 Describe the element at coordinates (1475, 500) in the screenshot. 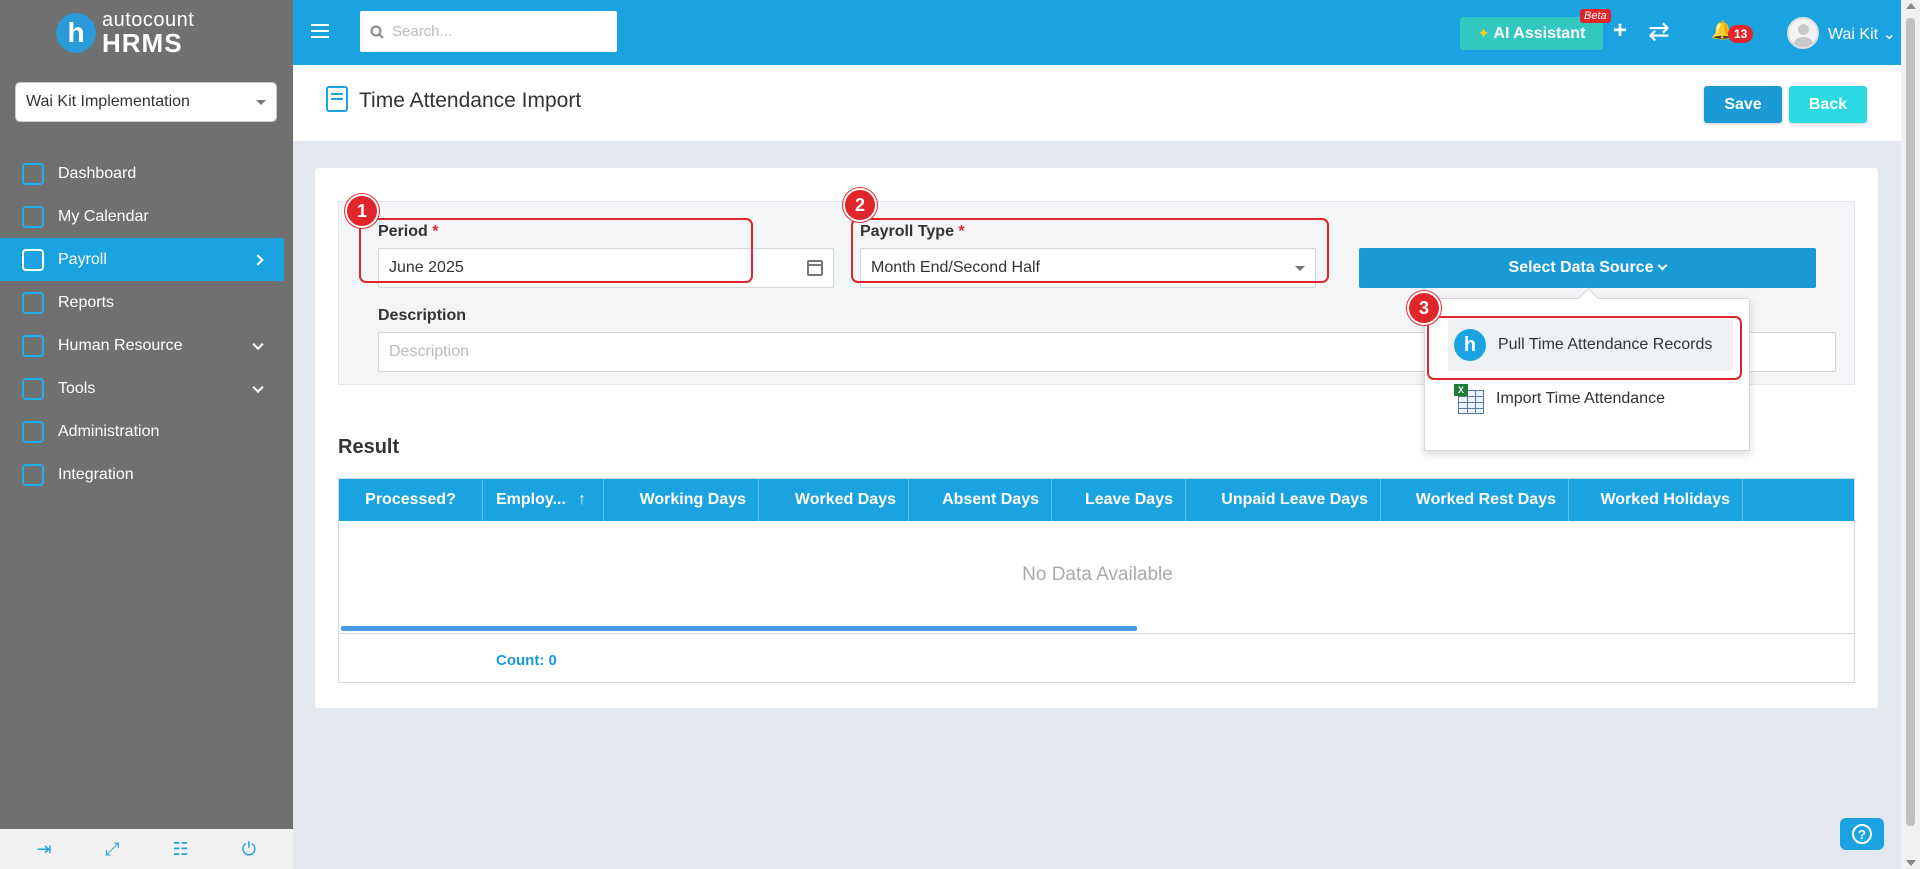

I see `col-worked-rest-days: Worked Rest Days` at that location.